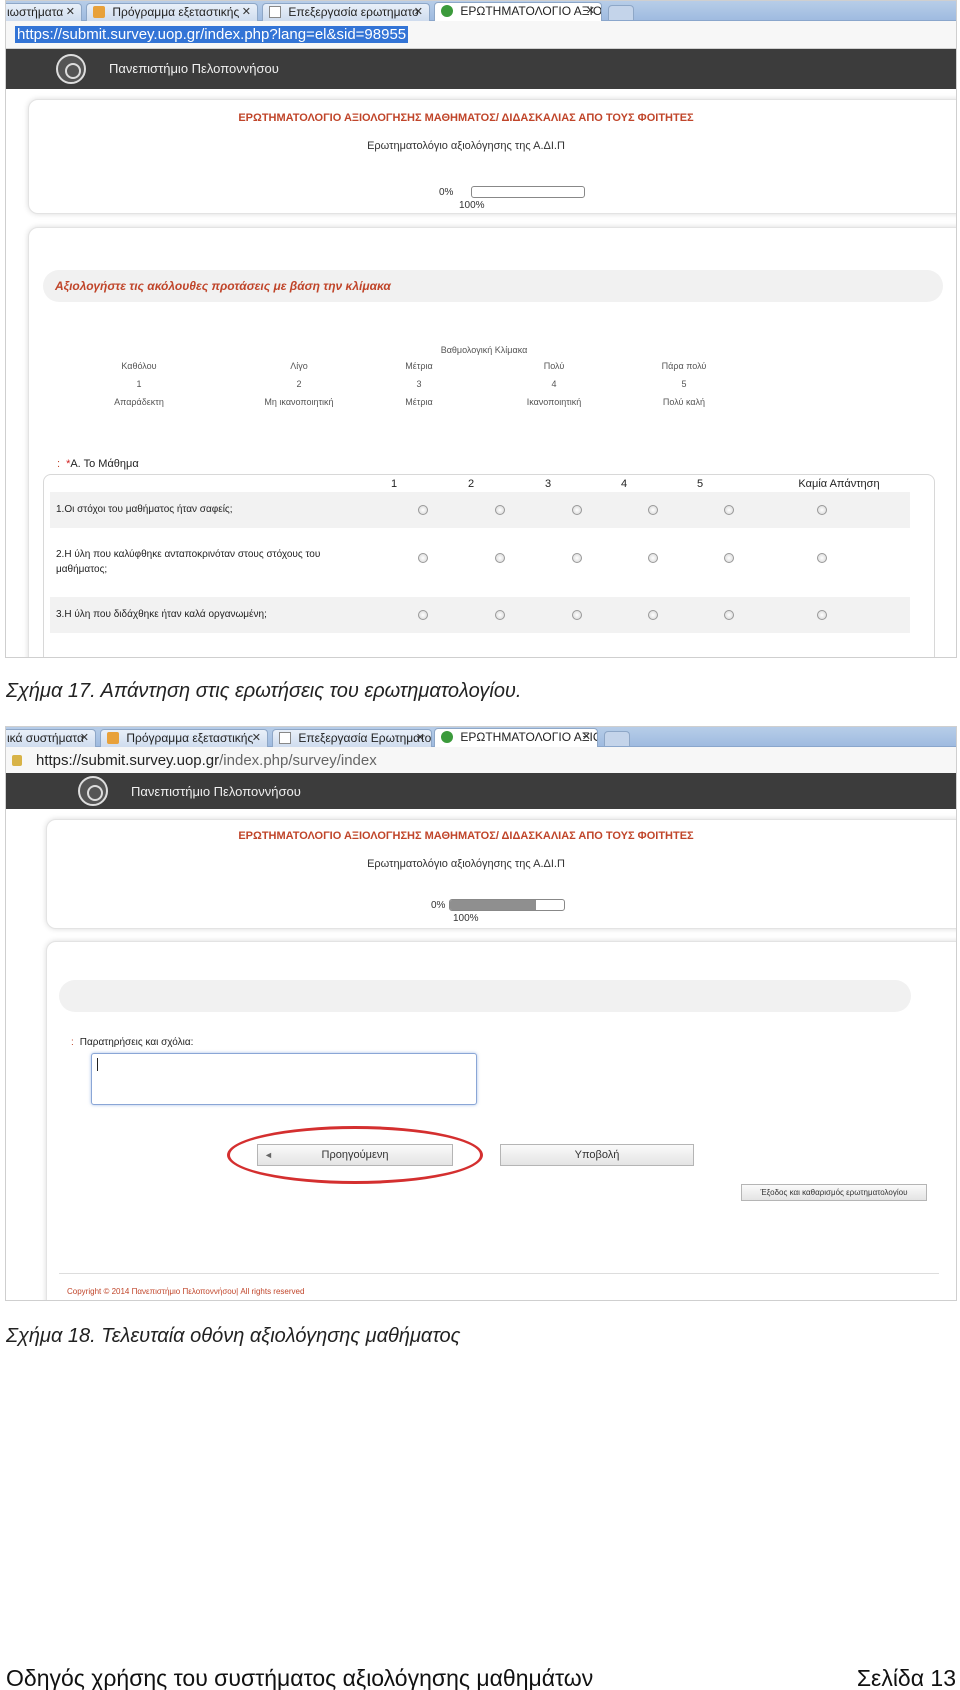 The image size is (960, 1690). What do you see at coordinates (299, 366) in the screenshot?
I see `scale-word: Λίγο` at bounding box center [299, 366].